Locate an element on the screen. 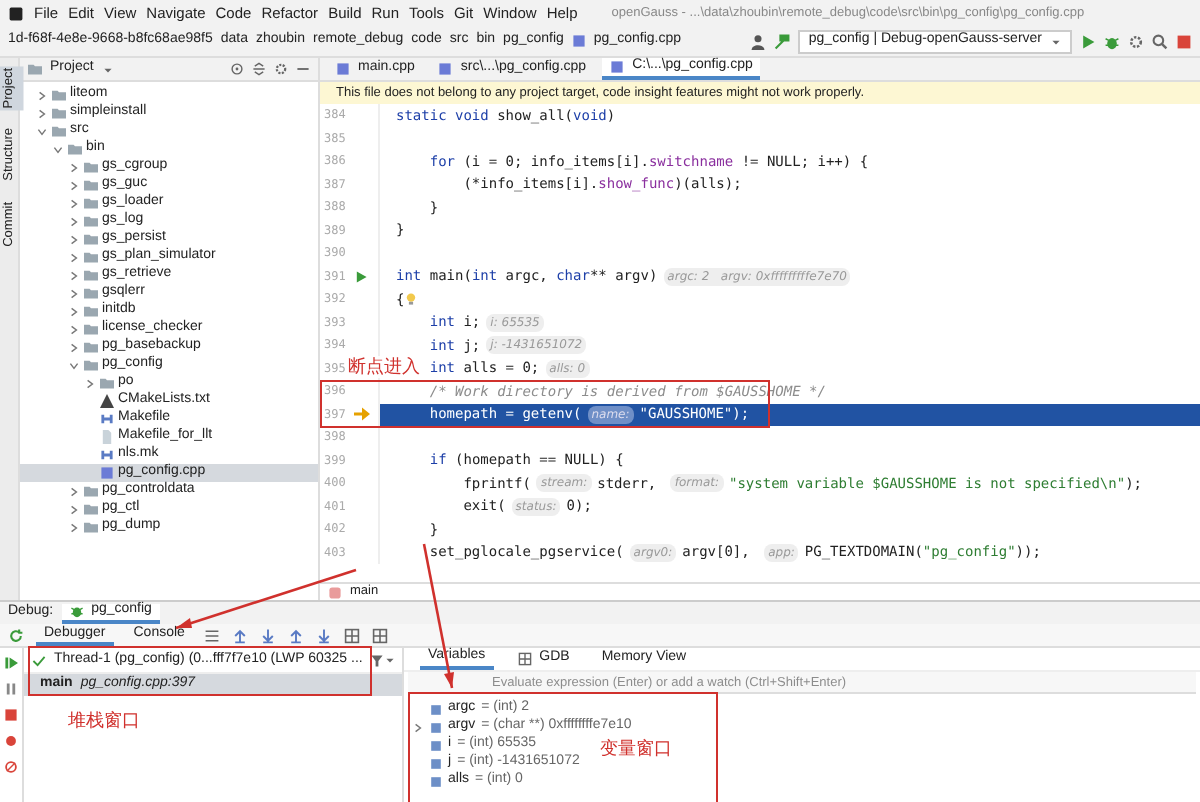  hammer-icon is located at coordinates (782, 41).